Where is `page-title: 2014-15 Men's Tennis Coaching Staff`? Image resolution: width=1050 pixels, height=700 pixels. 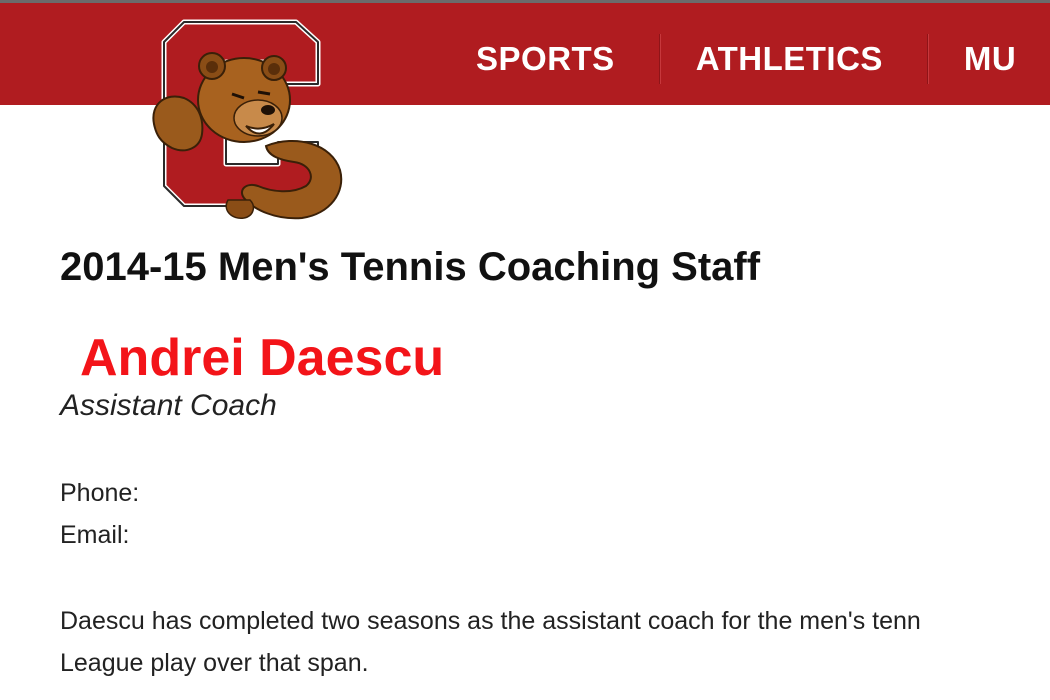 page-title: 2014-15 Men's Tennis Coaching Staff is located at coordinates (410, 267).